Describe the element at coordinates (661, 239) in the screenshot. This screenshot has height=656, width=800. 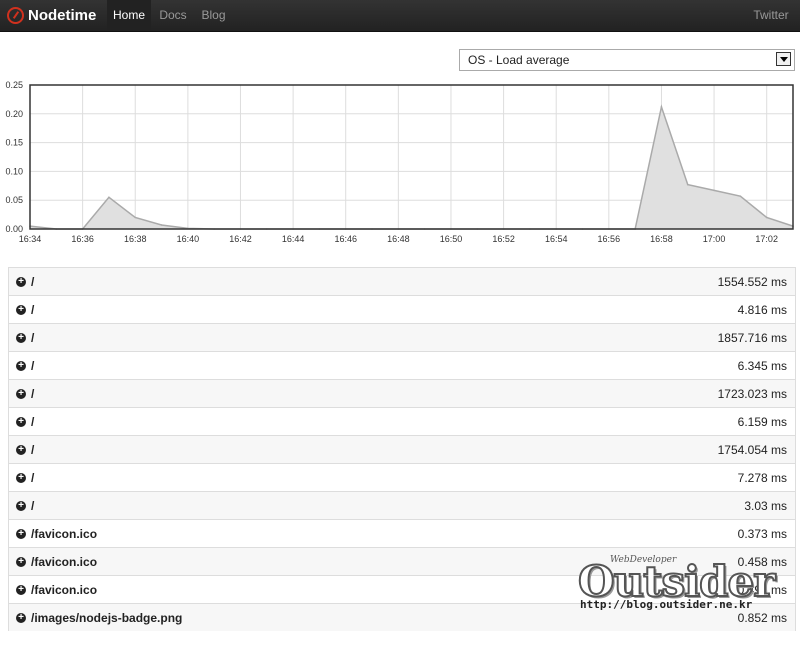
I see `x-tick-label: 16:58` at that location.